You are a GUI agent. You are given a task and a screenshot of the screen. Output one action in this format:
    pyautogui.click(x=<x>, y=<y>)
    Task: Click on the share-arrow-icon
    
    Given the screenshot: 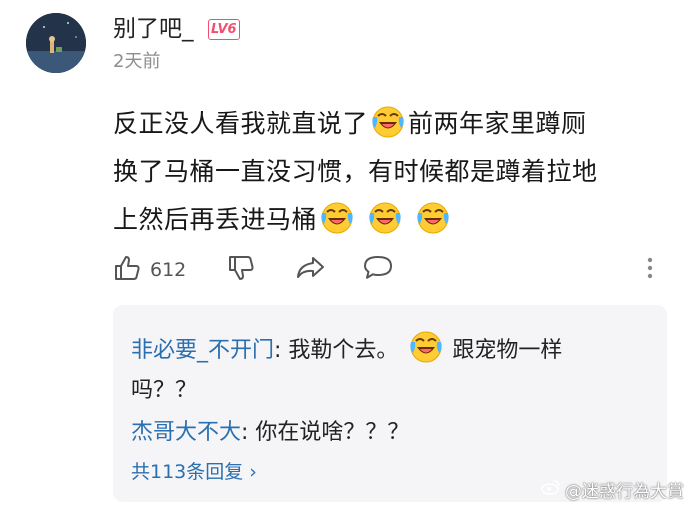 What is the action you would take?
    pyautogui.click(x=311, y=270)
    